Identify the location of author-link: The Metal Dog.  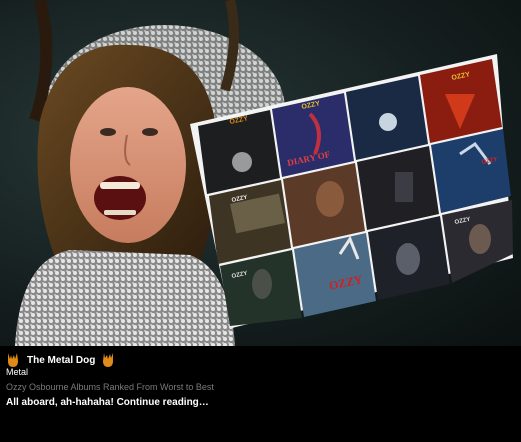
(61, 360).